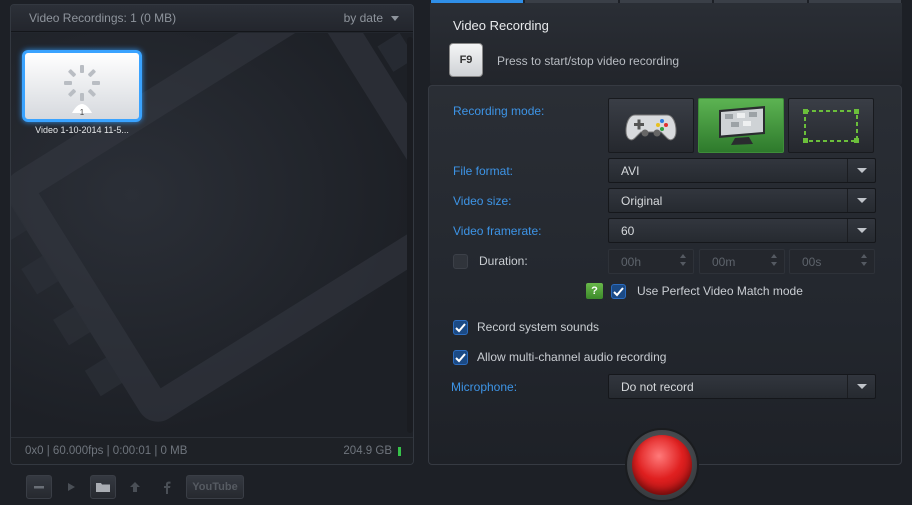  Describe the element at coordinates (642, 201) in the screenshot. I see `video-size-value: Original` at that location.